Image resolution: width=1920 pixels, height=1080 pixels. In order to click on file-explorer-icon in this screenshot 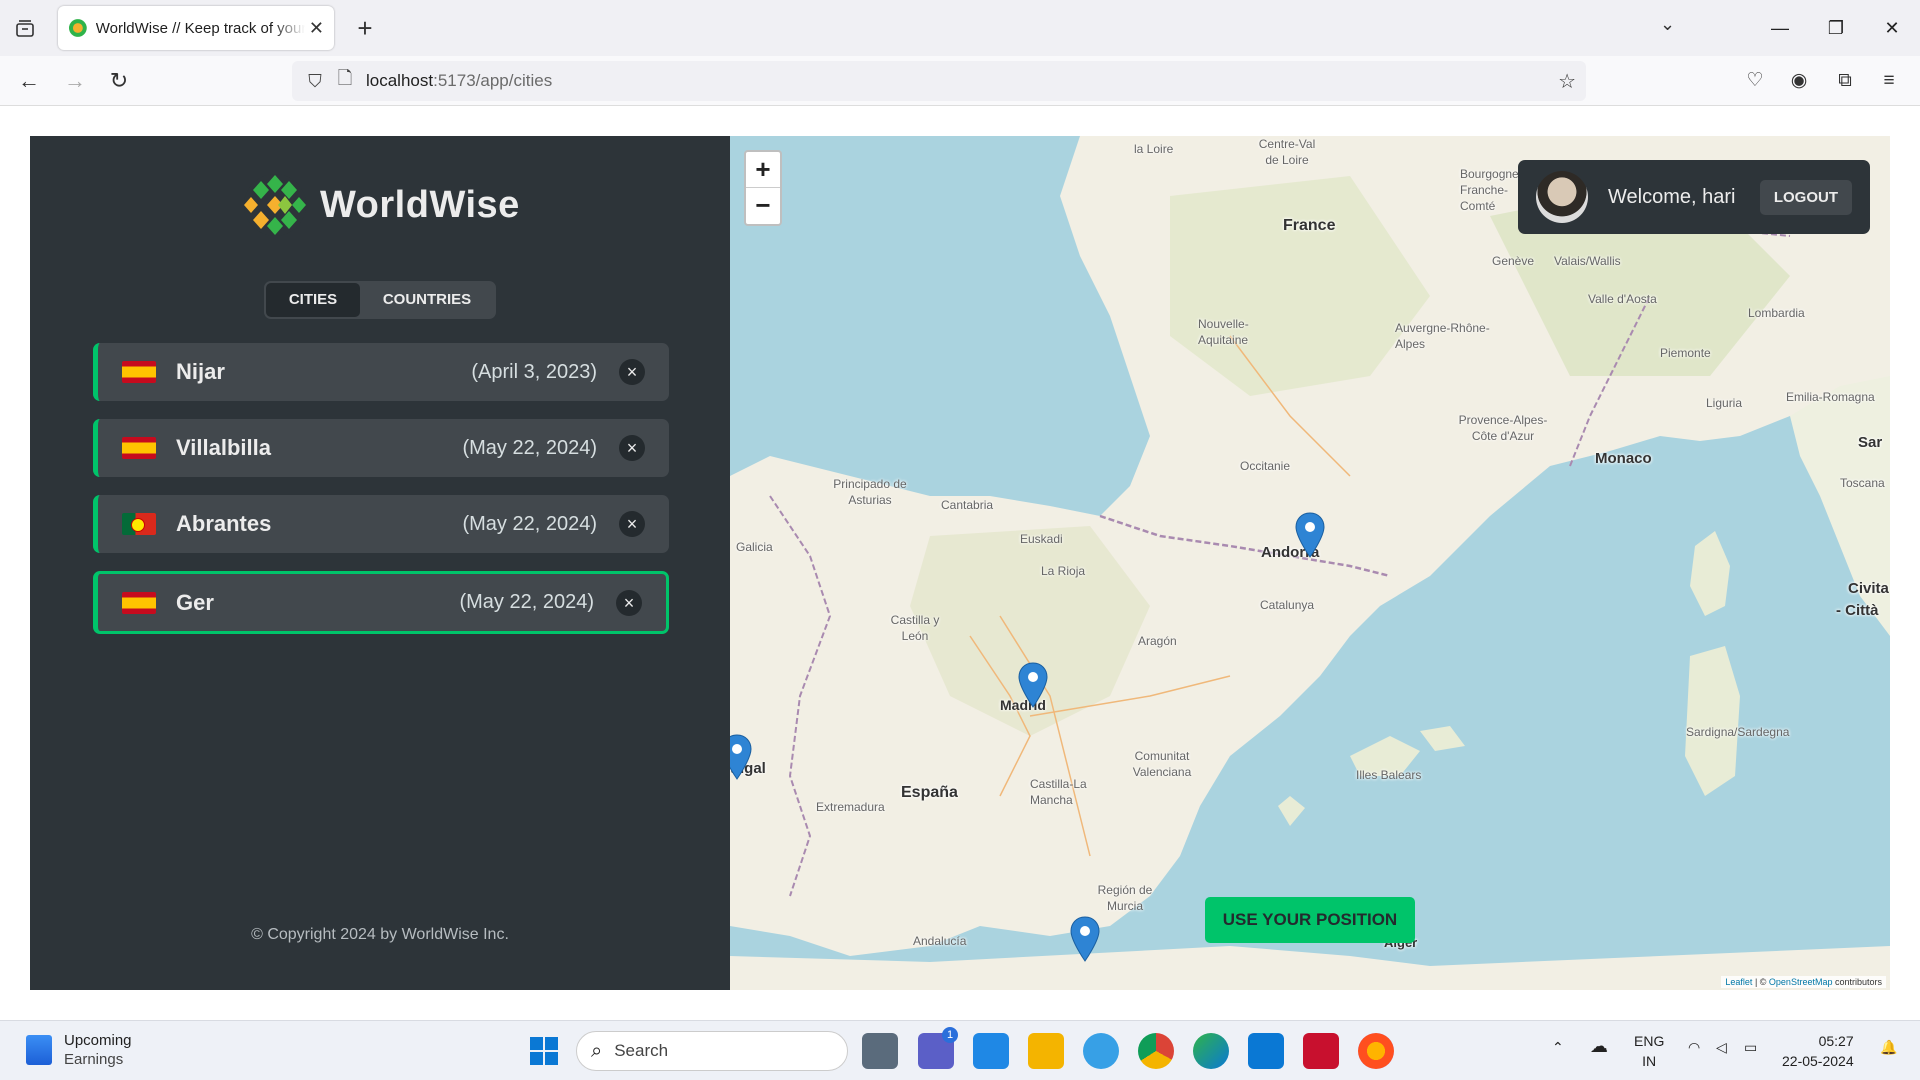, I will do `click(1046, 1051)`.